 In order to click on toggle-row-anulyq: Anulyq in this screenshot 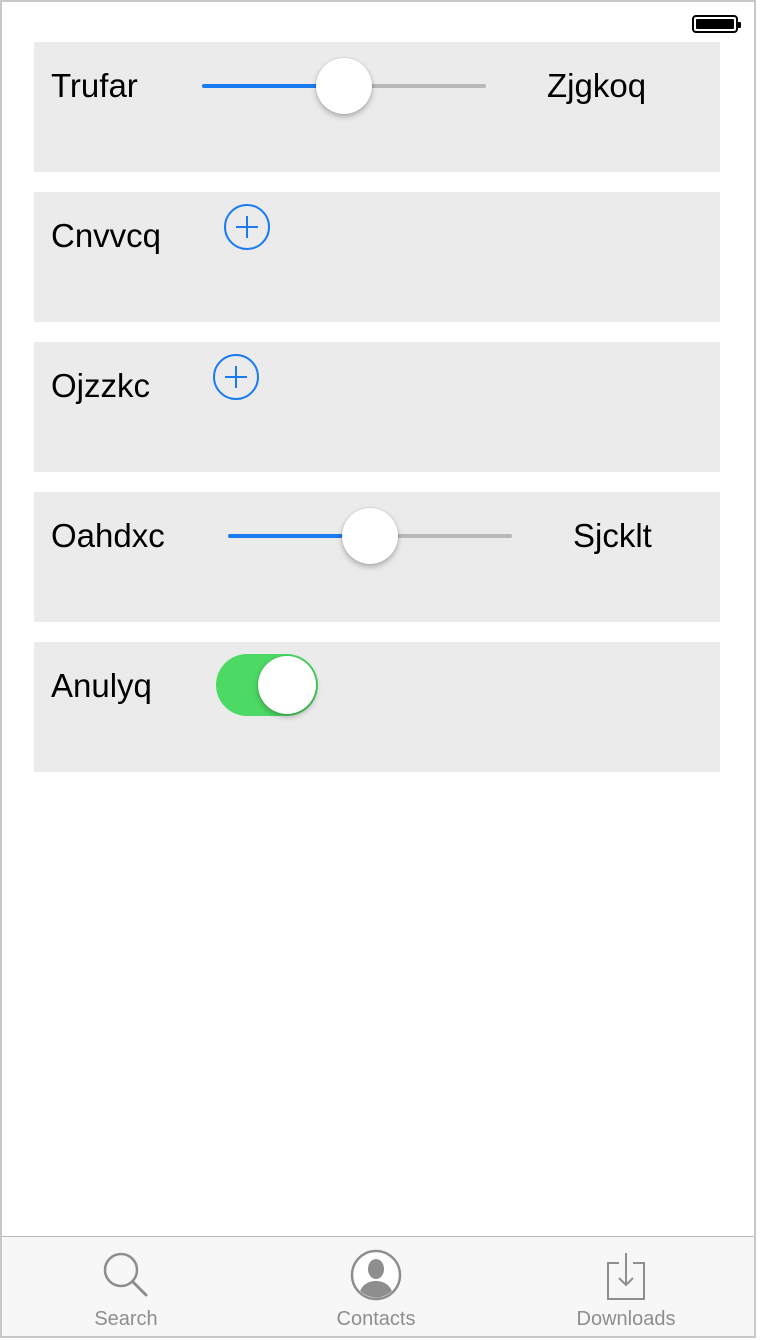, I will do `click(377, 707)`.